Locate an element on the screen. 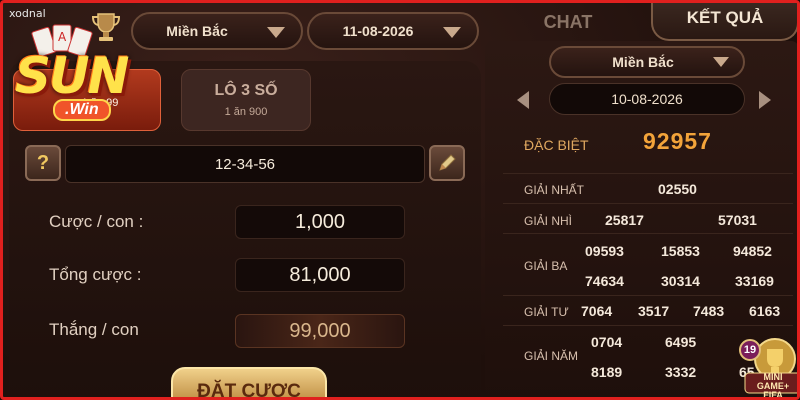 Image resolution: width=800 pixels, height=400 pixels. prize-number: 0704 is located at coordinates (607, 342).